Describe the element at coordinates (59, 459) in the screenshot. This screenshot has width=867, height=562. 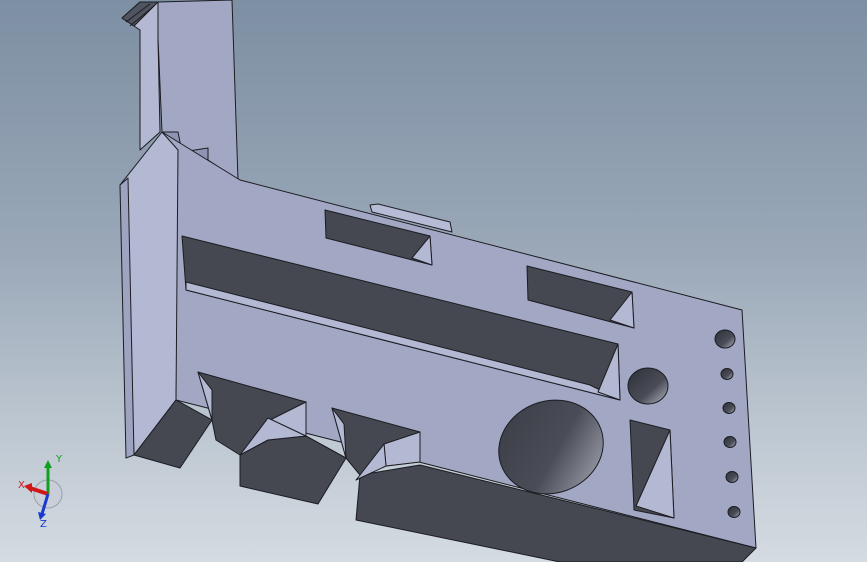
I see `y-axis-label: Y` at that location.